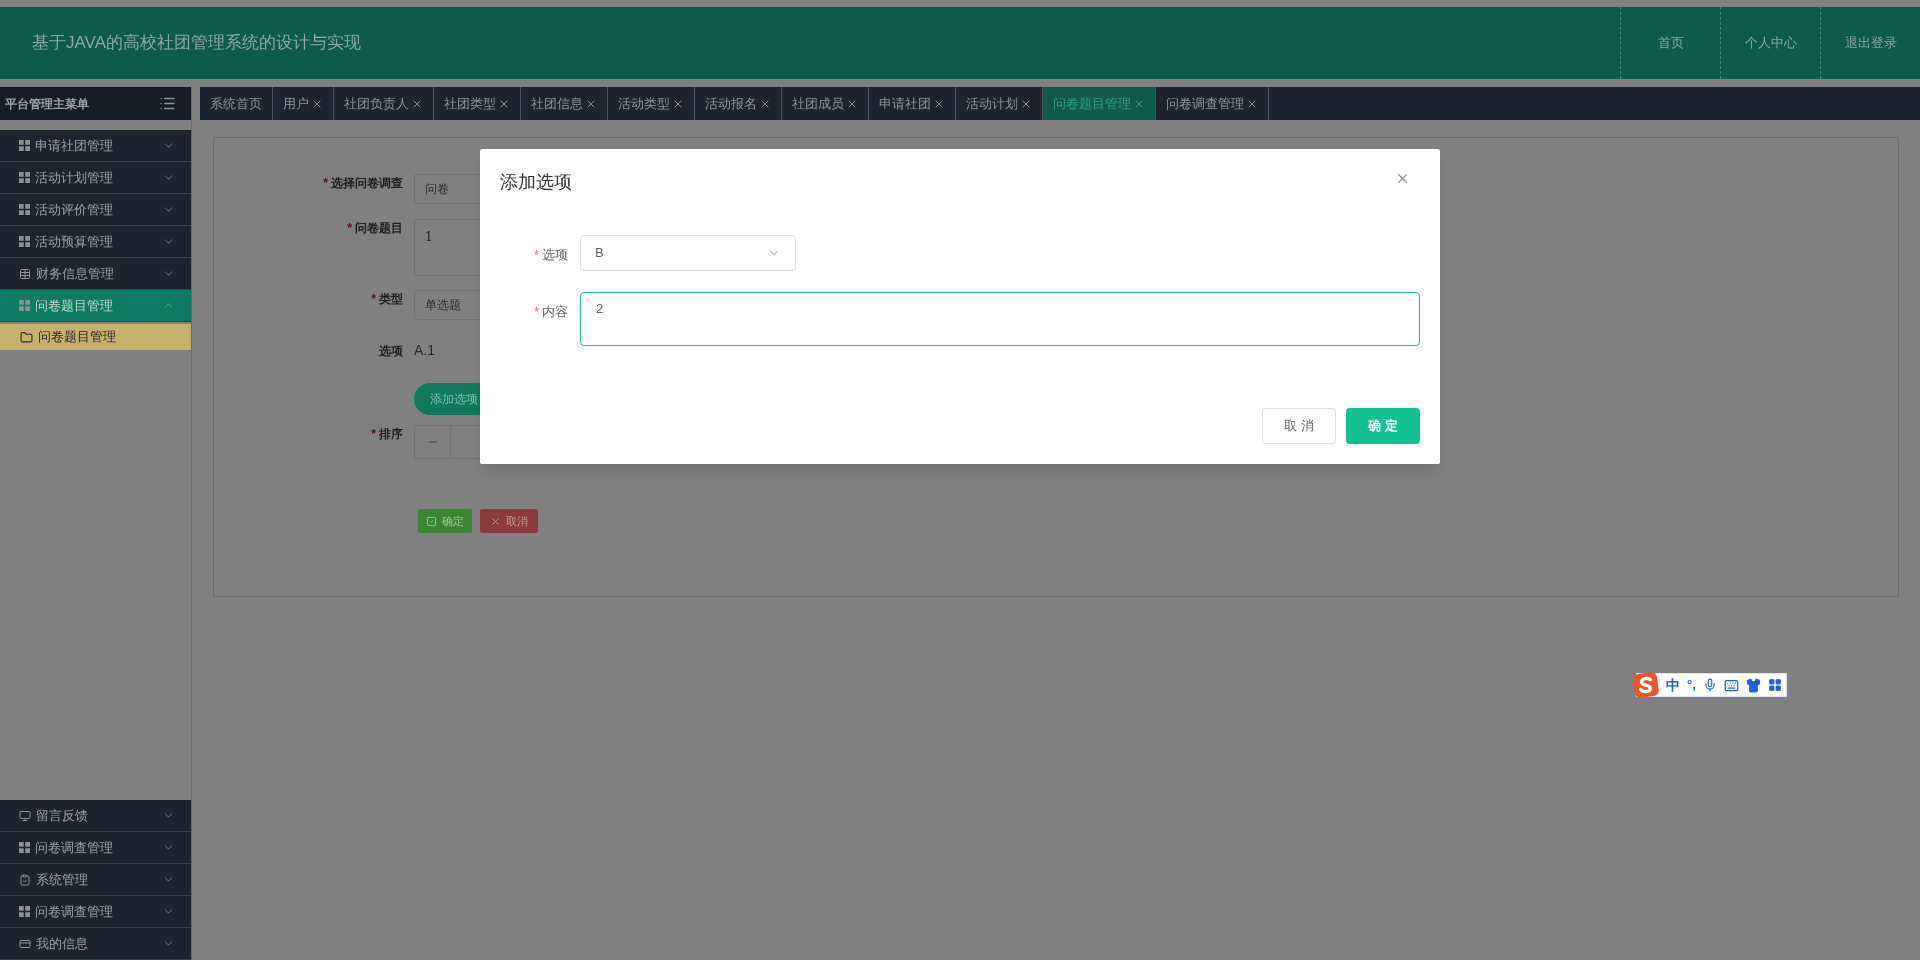  Describe the element at coordinates (367, 183) in the screenshot. I see `field-label: 选择问卷调查` at that location.